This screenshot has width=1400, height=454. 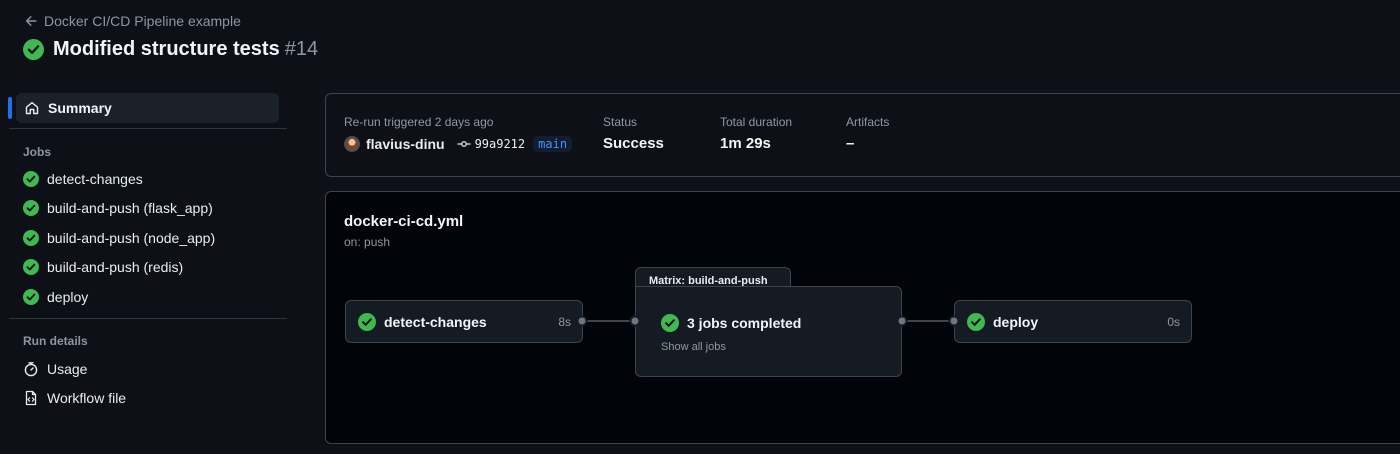 What do you see at coordinates (756, 122) in the screenshot?
I see `duration-label: Total duration` at bounding box center [756, 122].